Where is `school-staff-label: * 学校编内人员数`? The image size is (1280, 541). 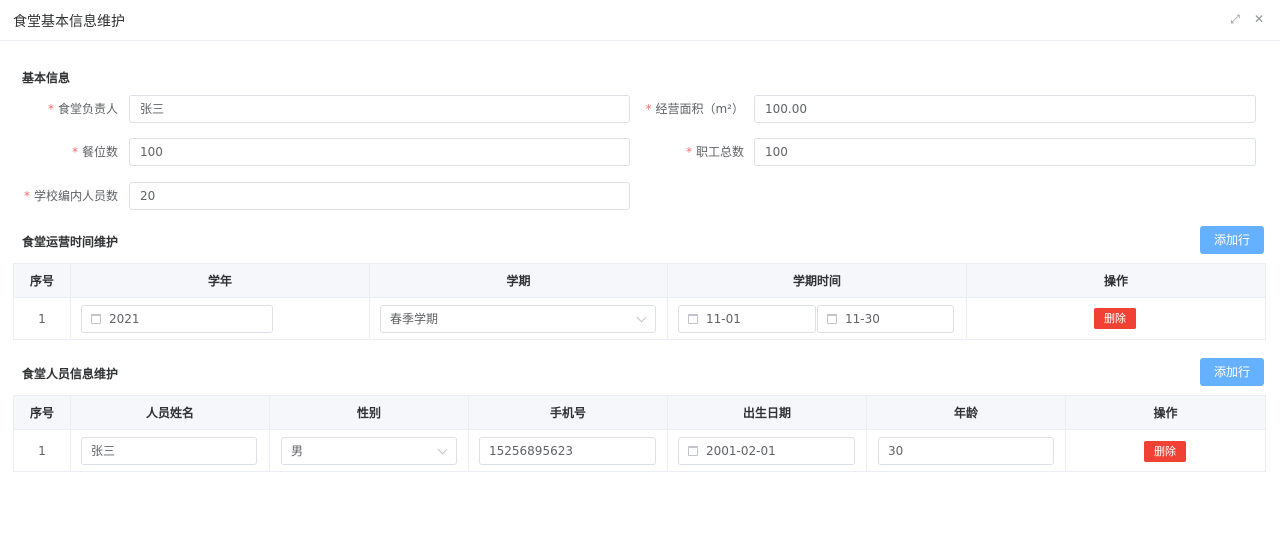
school-staff-label: * 学校编内人员数 is located at coordinates (70, 196).